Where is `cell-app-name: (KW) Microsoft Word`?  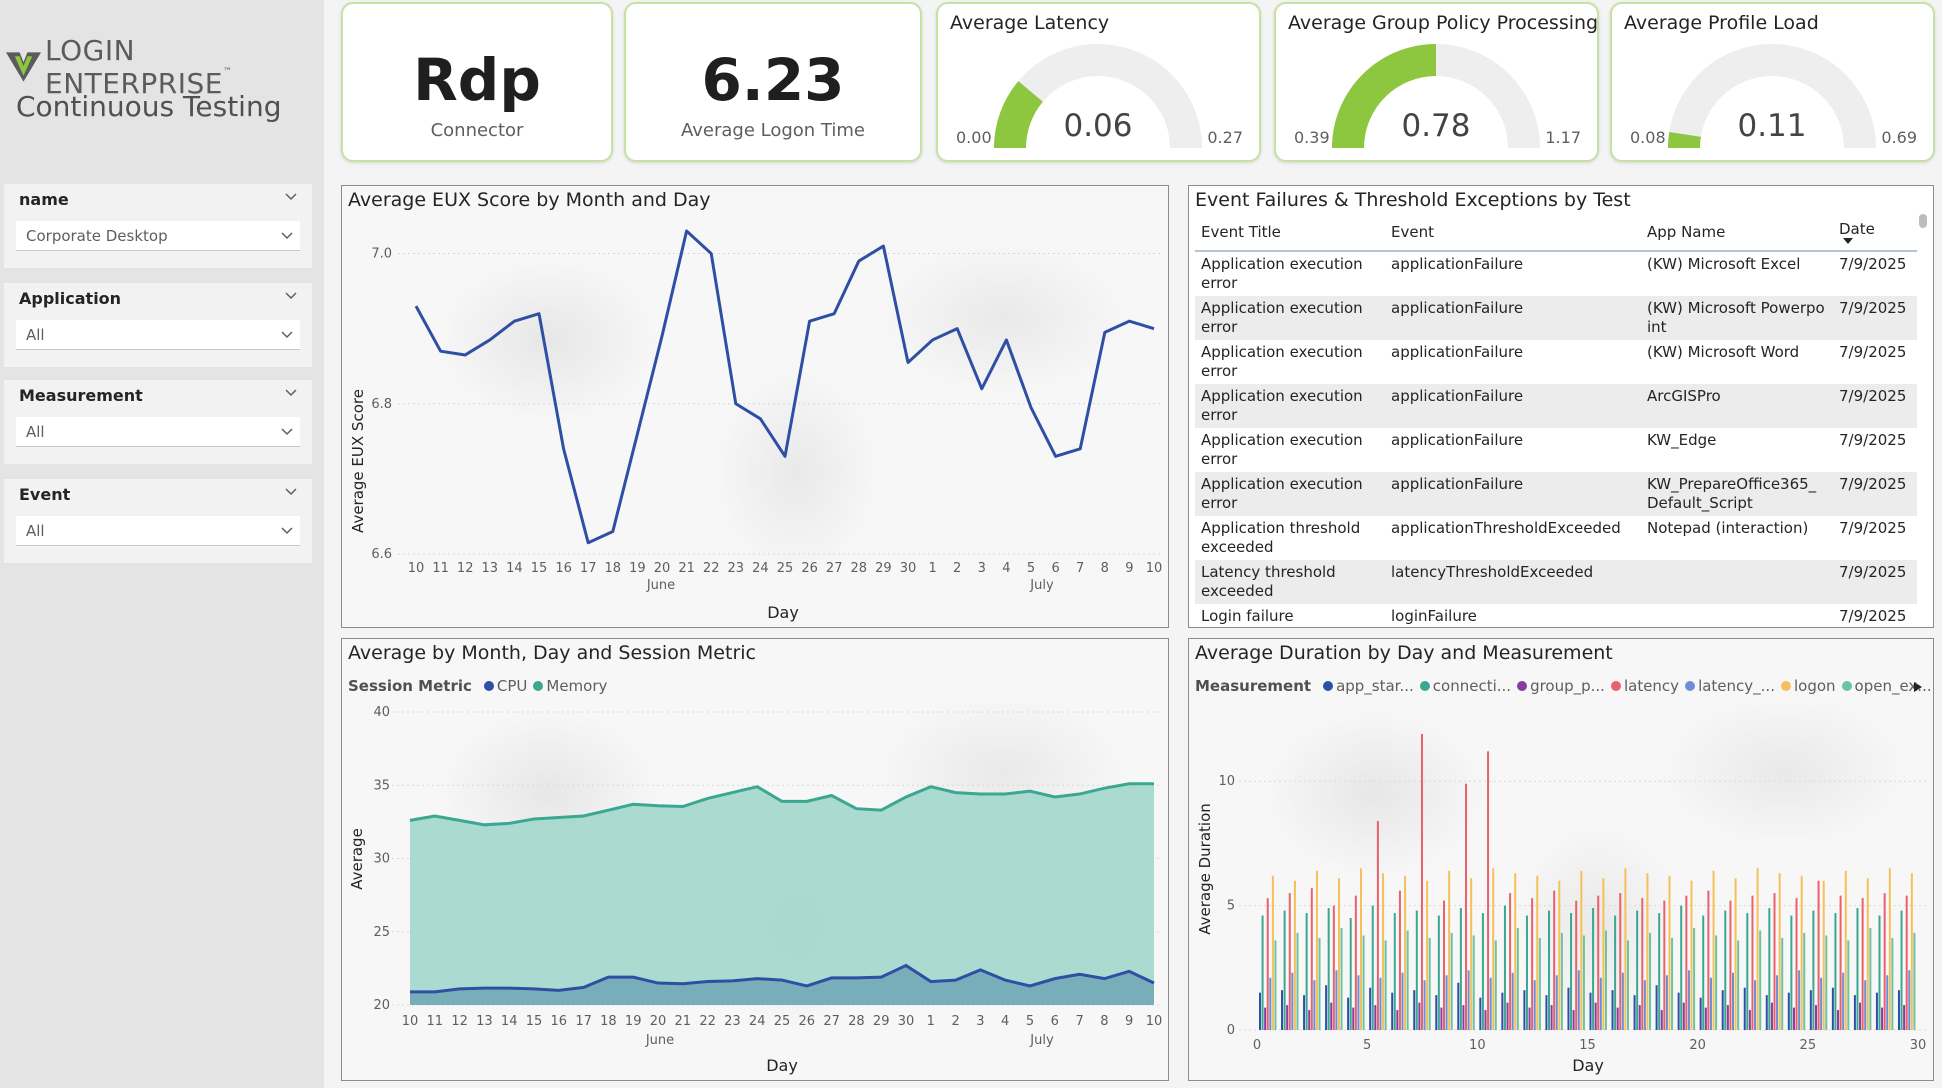
cell-app-name: (KW) Microsoft Word is located at coordinates (1723, 352).